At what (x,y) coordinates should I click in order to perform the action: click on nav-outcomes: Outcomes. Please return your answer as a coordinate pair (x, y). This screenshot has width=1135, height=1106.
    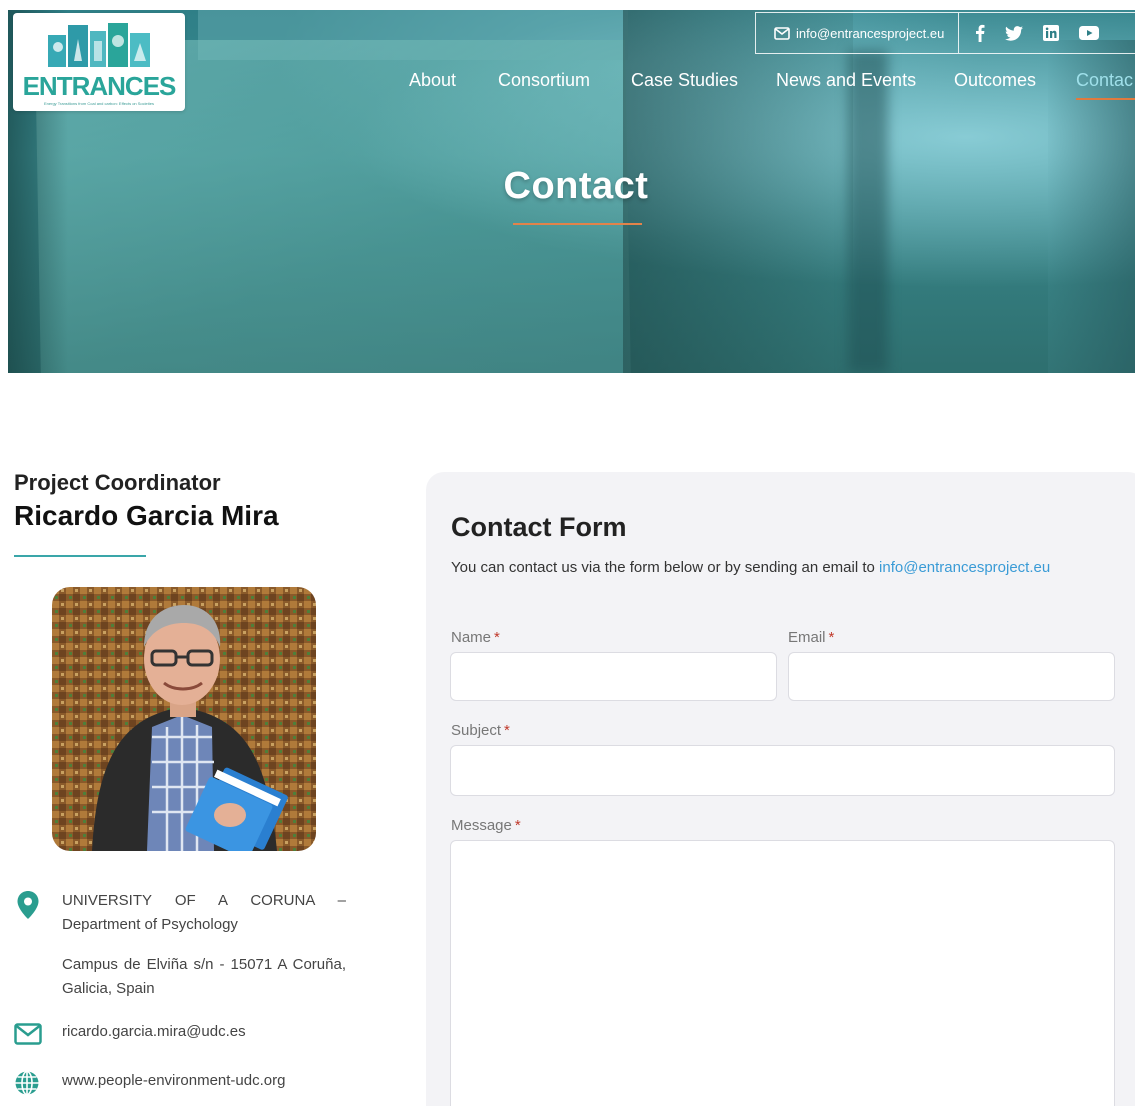
    Looking at the image, I should click on (995, 80).